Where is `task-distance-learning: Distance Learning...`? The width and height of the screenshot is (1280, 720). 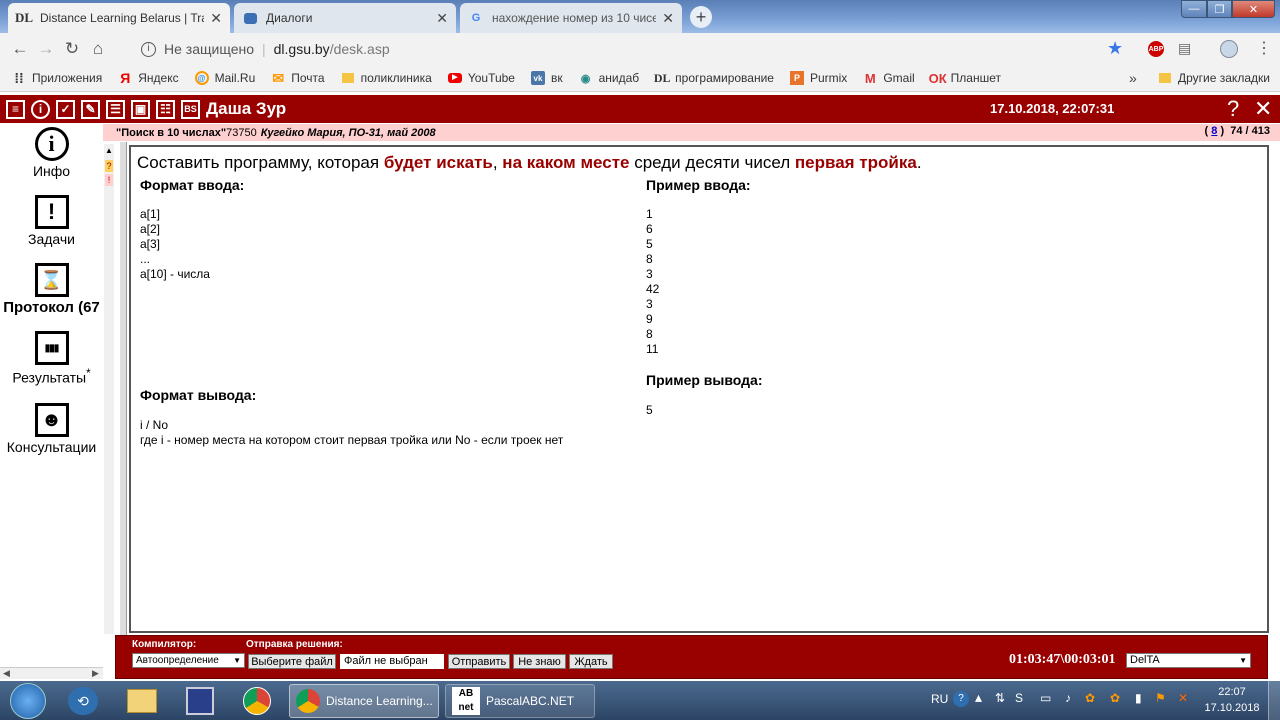 task-distance-learning: Distance Learning... is located at coordinates (364, 701).